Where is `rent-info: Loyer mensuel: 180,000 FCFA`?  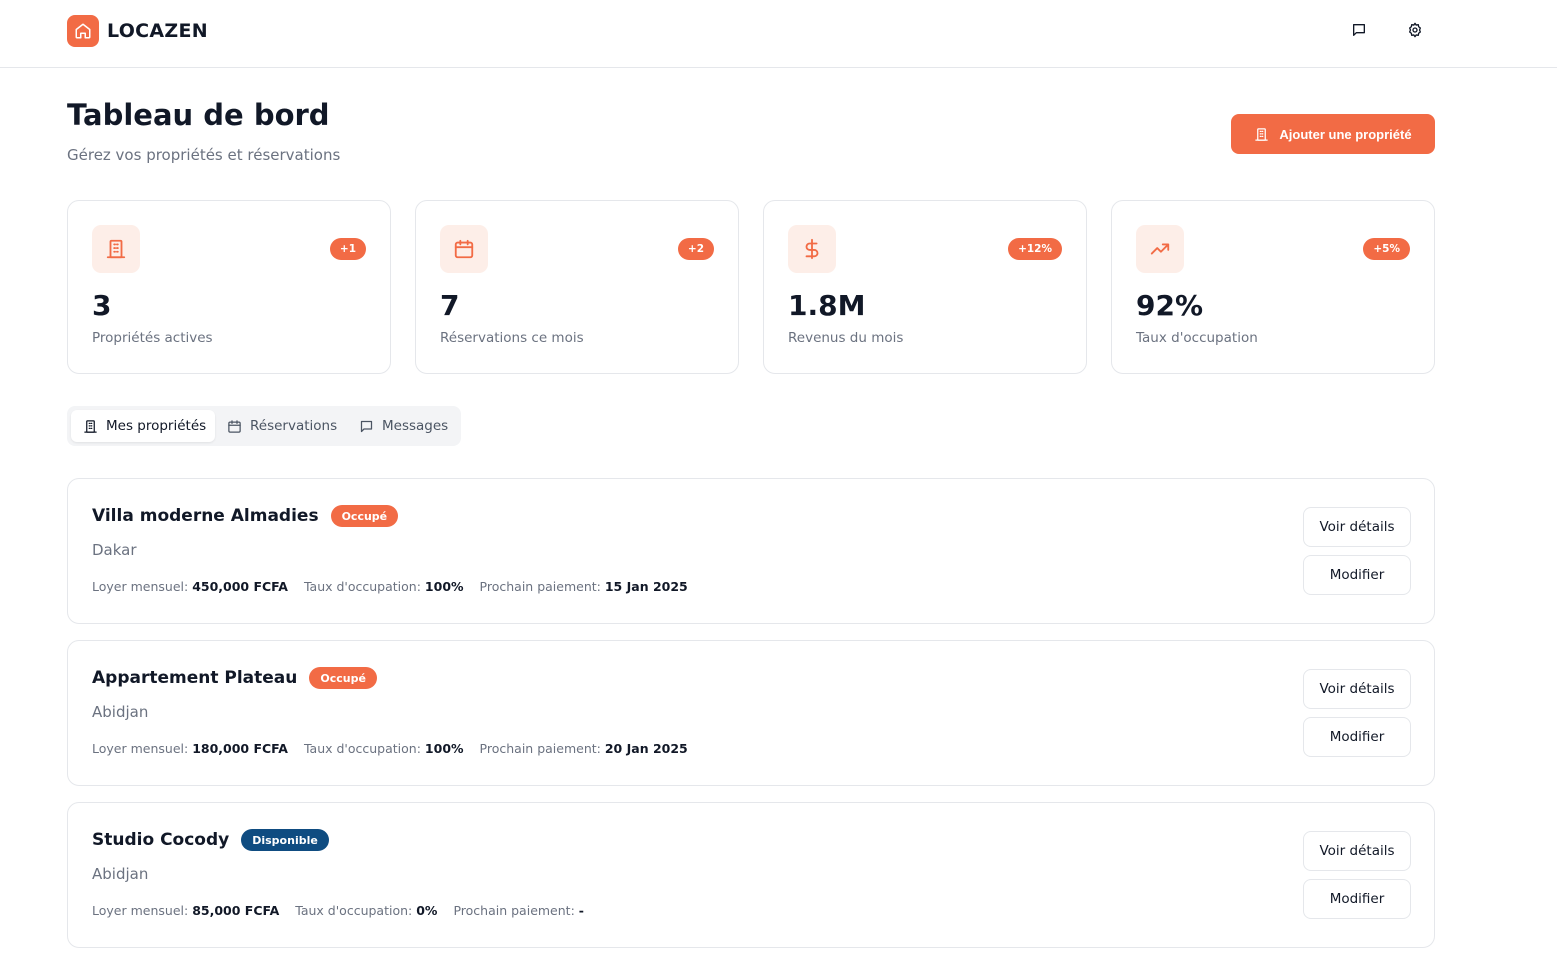 rent-info: Loyer mensuel: 180,000 FCFA is located at coordinates (190, 748).